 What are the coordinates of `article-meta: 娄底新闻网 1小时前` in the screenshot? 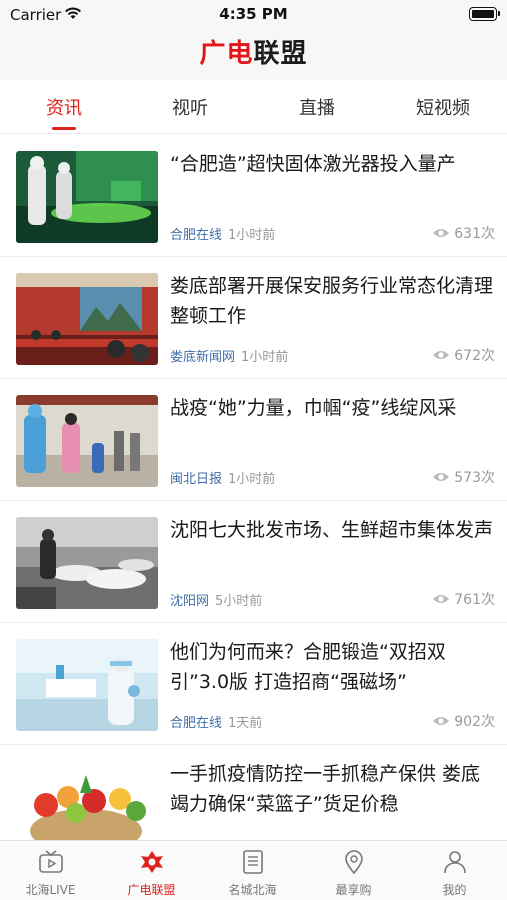 It's located at (229, 355).